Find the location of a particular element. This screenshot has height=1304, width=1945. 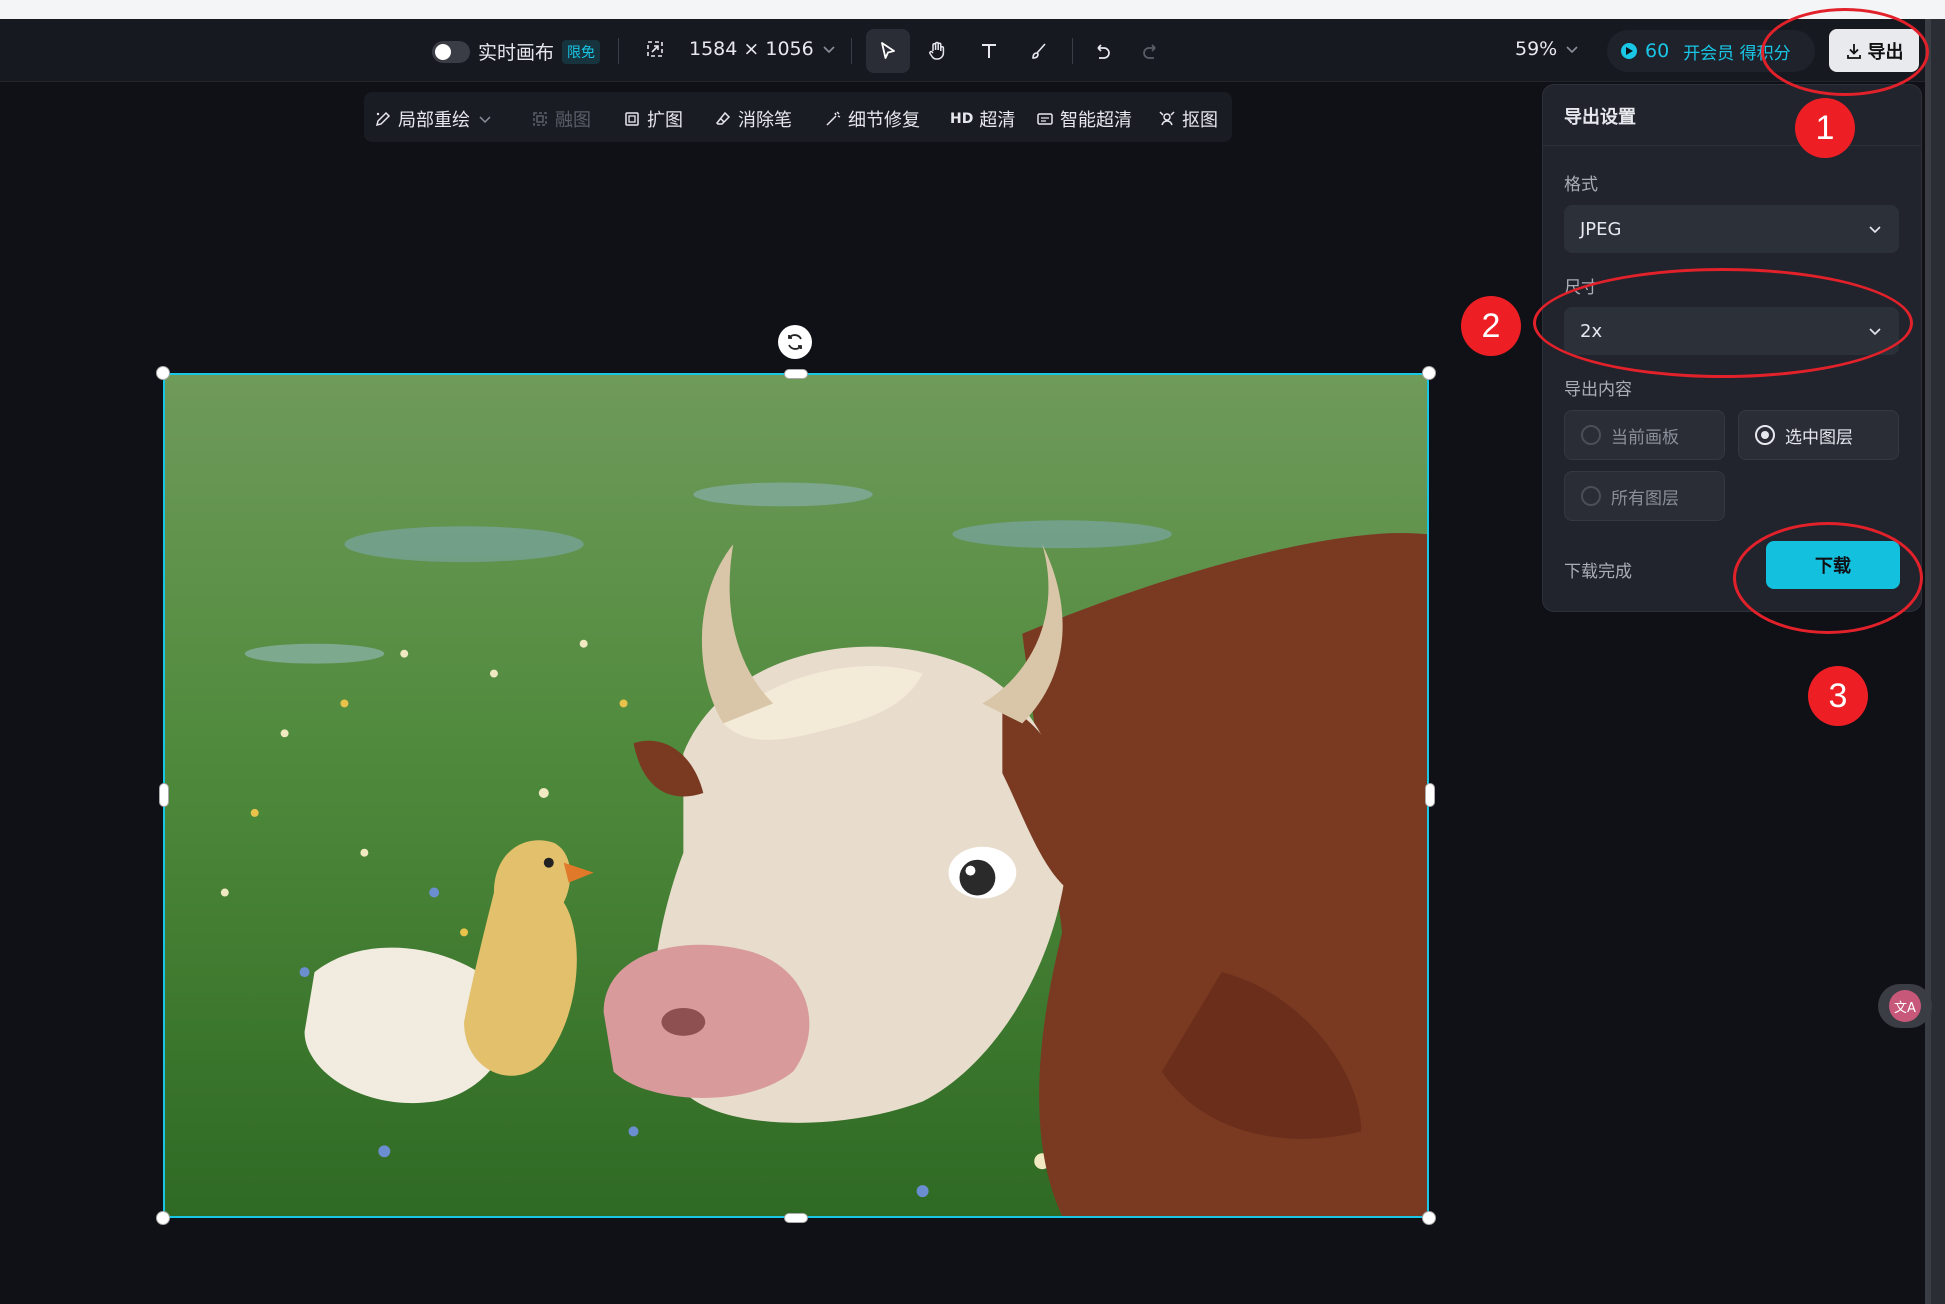

canvas-size-selector: 1584 × 1056 is located at coordinates (740, 49).